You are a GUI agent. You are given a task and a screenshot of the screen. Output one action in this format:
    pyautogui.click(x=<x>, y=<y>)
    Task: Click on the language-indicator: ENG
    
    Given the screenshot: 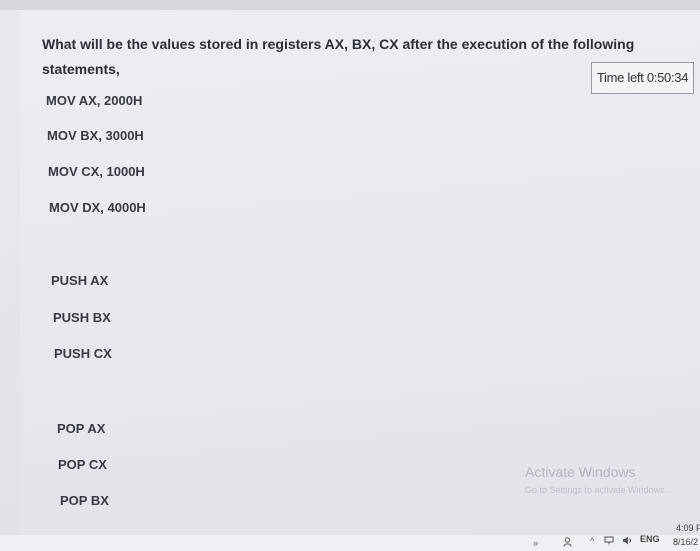 What is the action you would take?
    pyautogui.click(x=650, y=539)
    